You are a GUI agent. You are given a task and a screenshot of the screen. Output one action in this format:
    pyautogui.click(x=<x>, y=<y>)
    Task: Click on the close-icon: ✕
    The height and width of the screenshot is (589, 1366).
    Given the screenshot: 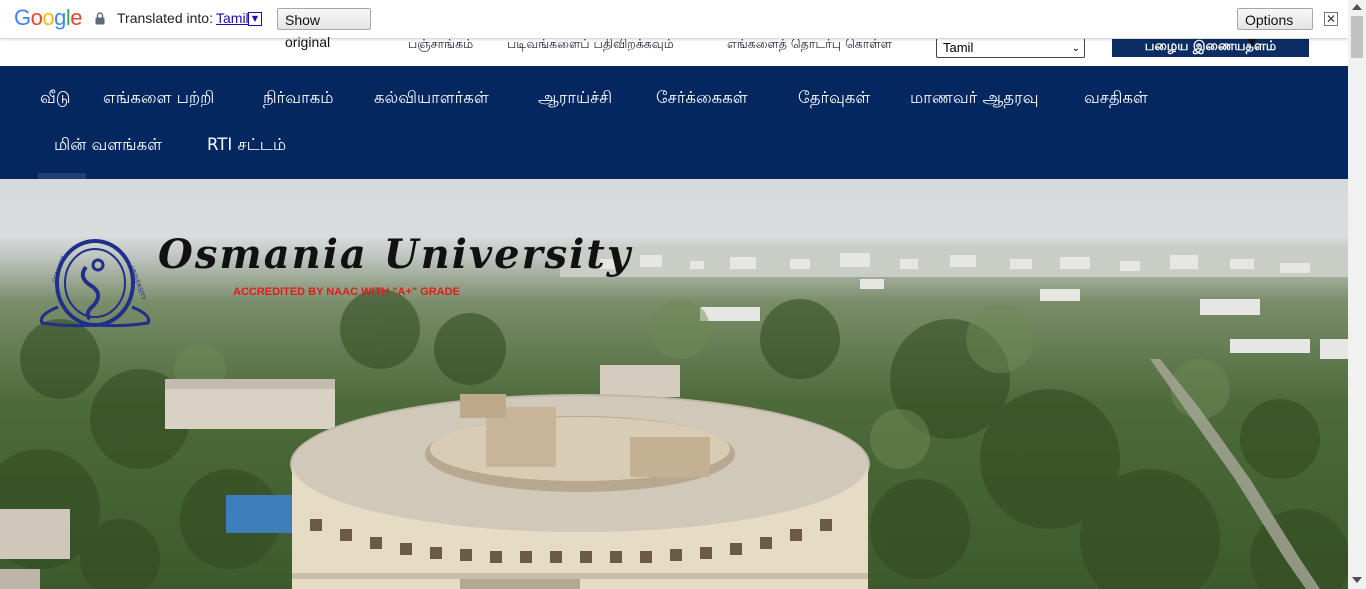 What is the action you would take?
    pyautogui.click(x=1331, y=19)
    